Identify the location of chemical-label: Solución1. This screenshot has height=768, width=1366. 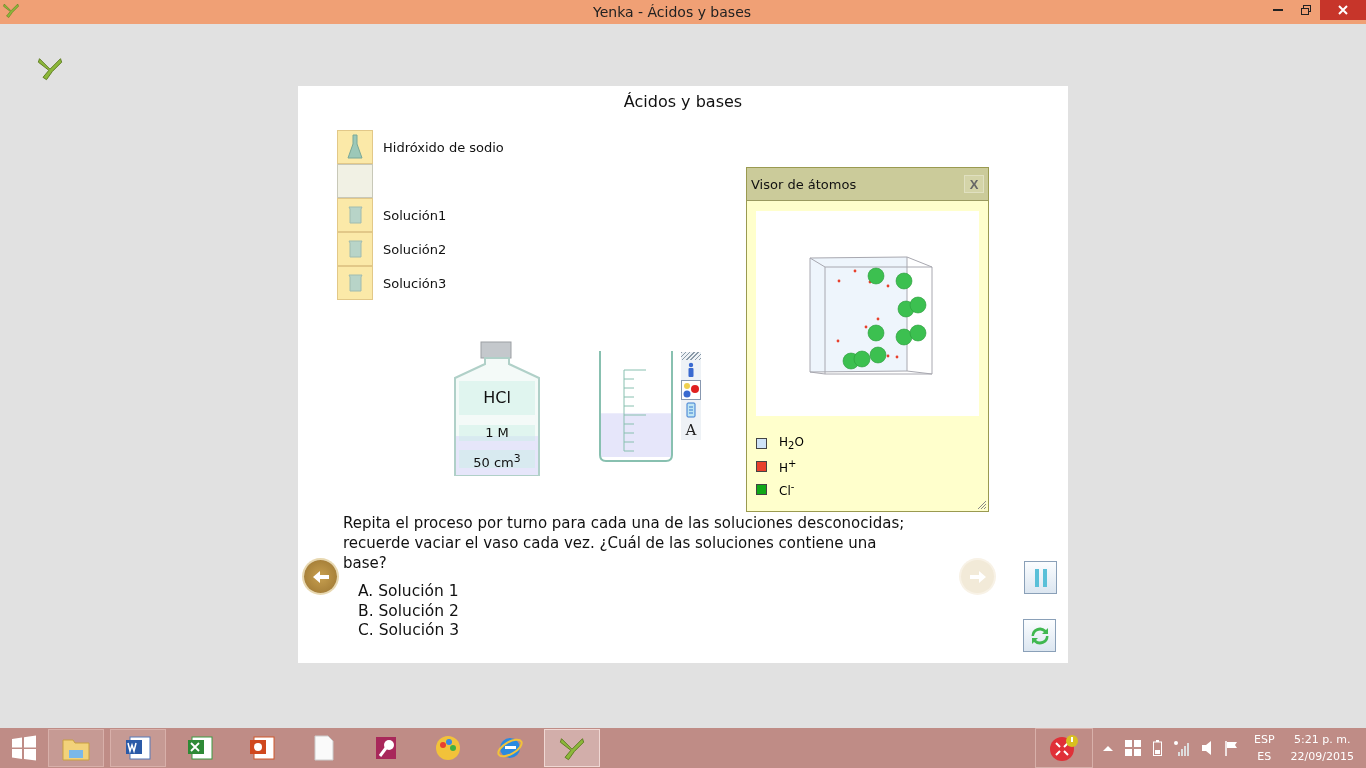
(415, 215).